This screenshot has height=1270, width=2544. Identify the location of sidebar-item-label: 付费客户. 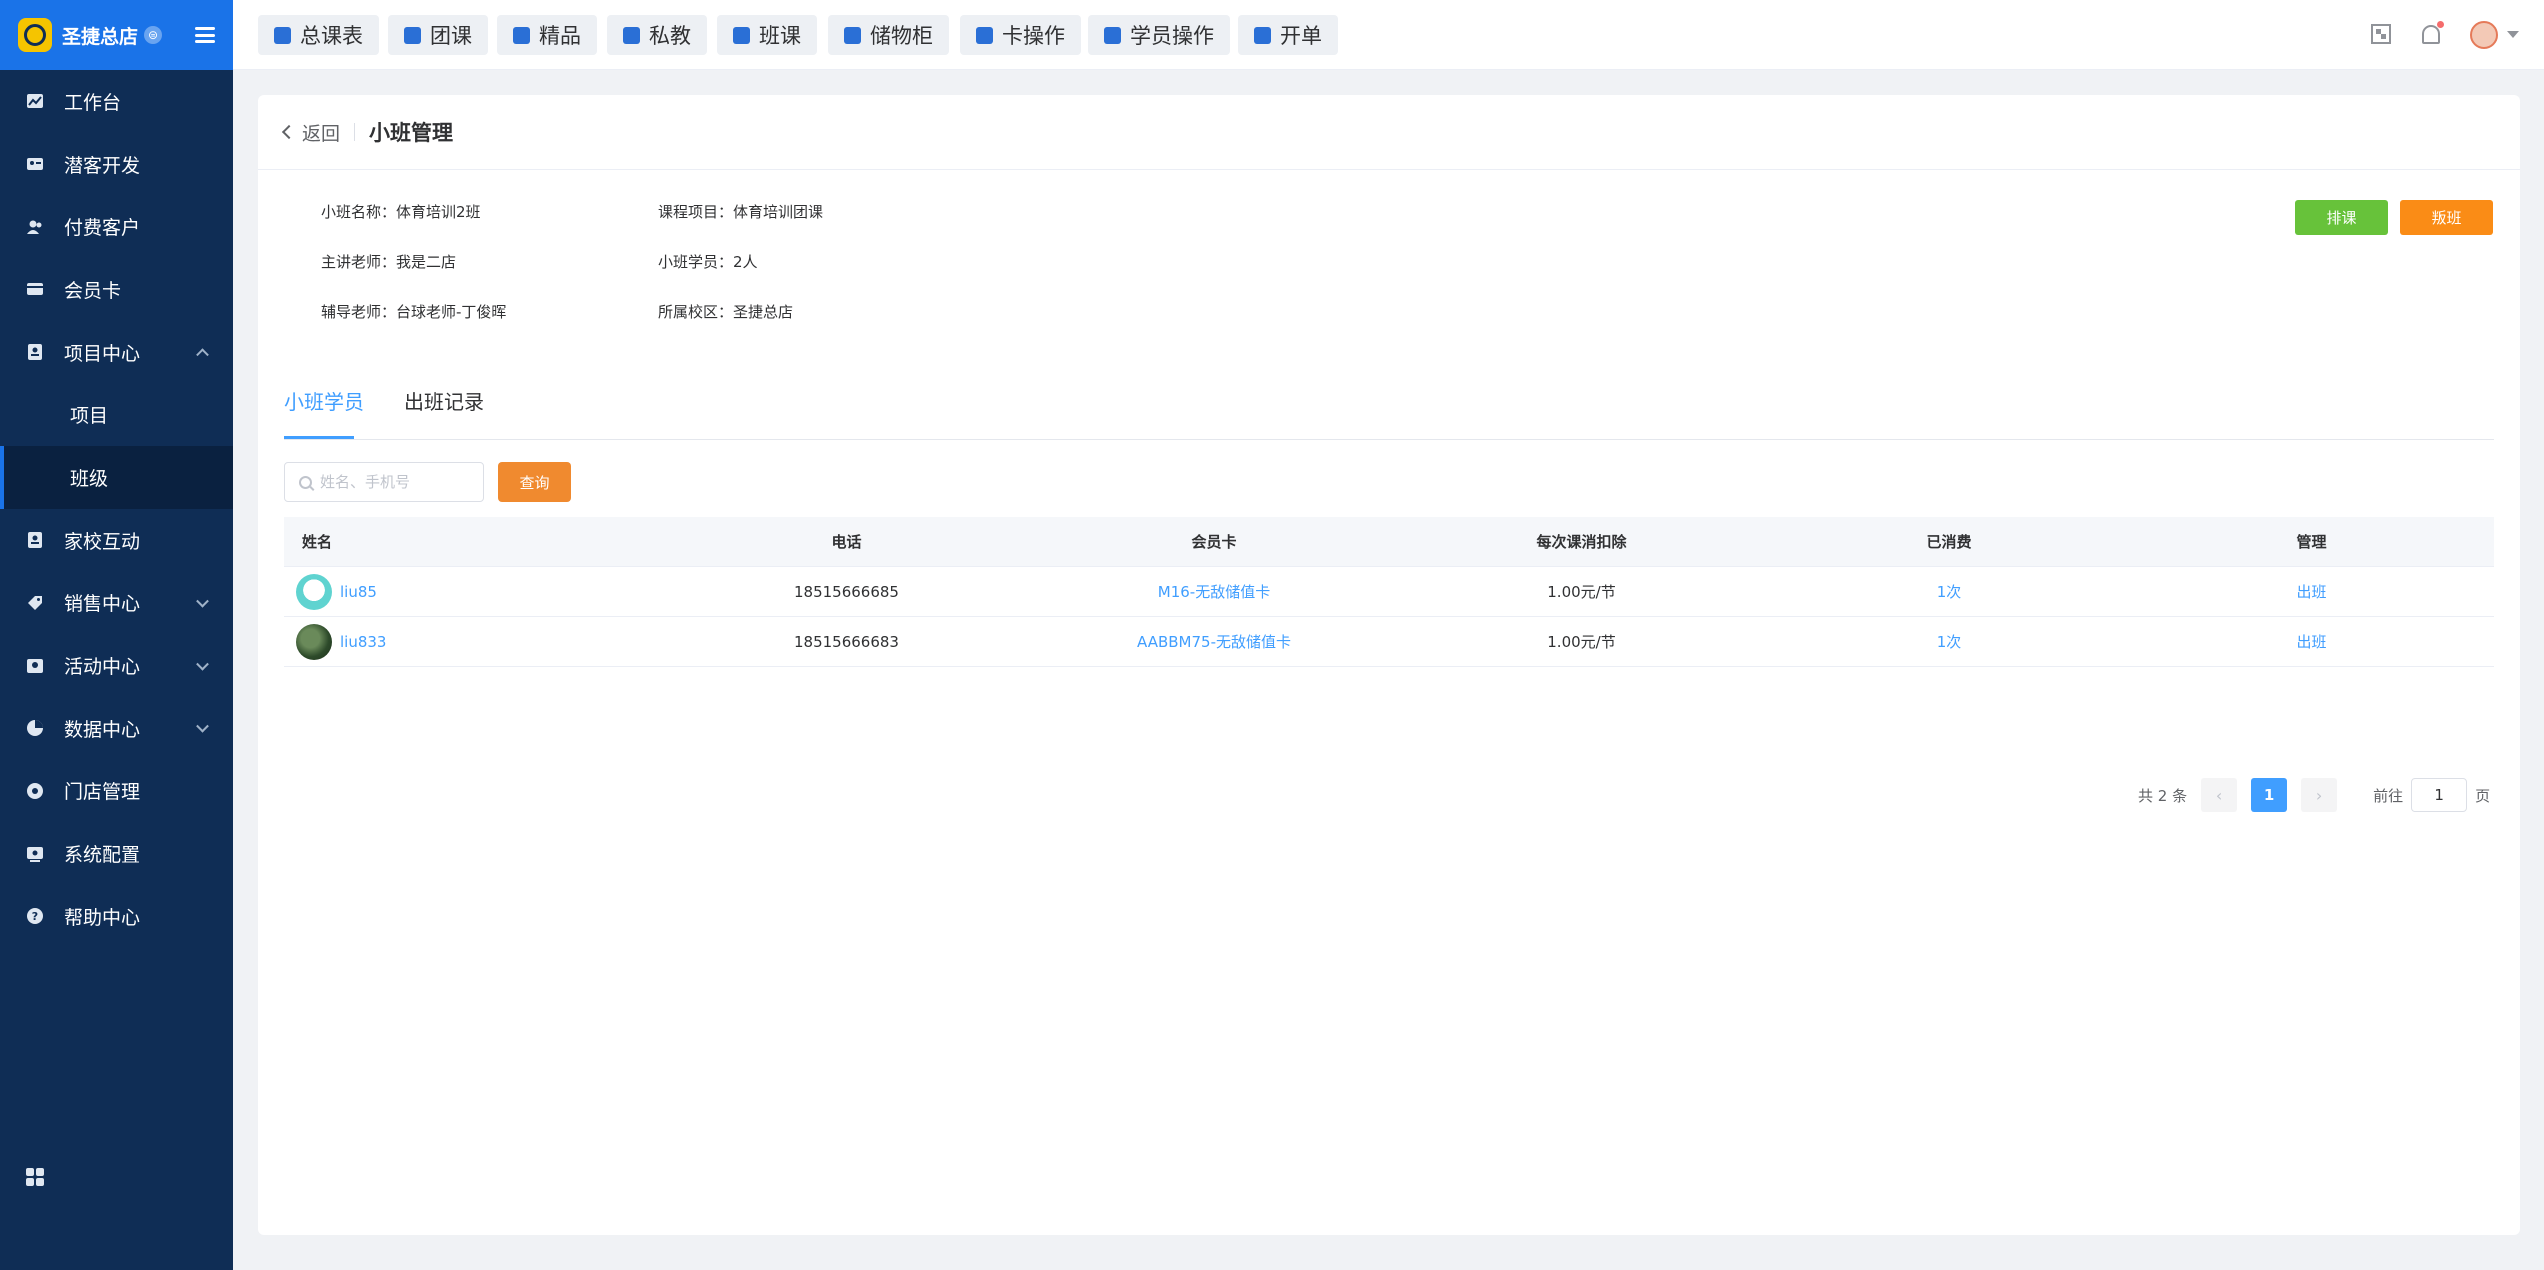
(102, 228).